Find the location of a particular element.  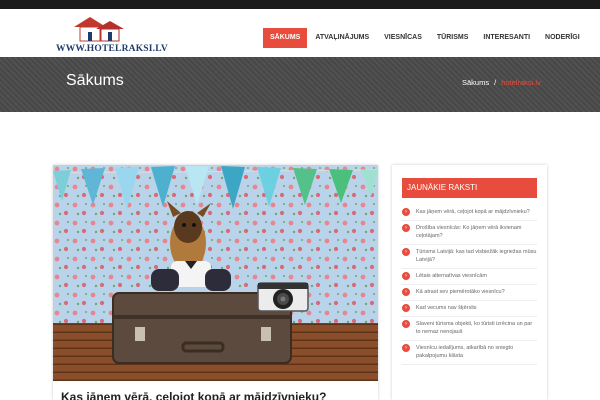

nav-item-interesanti: INTERESANTI is located at coordinates (506, 38).